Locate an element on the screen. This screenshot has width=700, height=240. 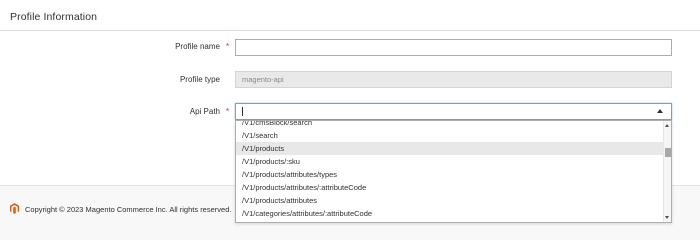
profile-name-required-mark: * is located at coordinates (228, 46).